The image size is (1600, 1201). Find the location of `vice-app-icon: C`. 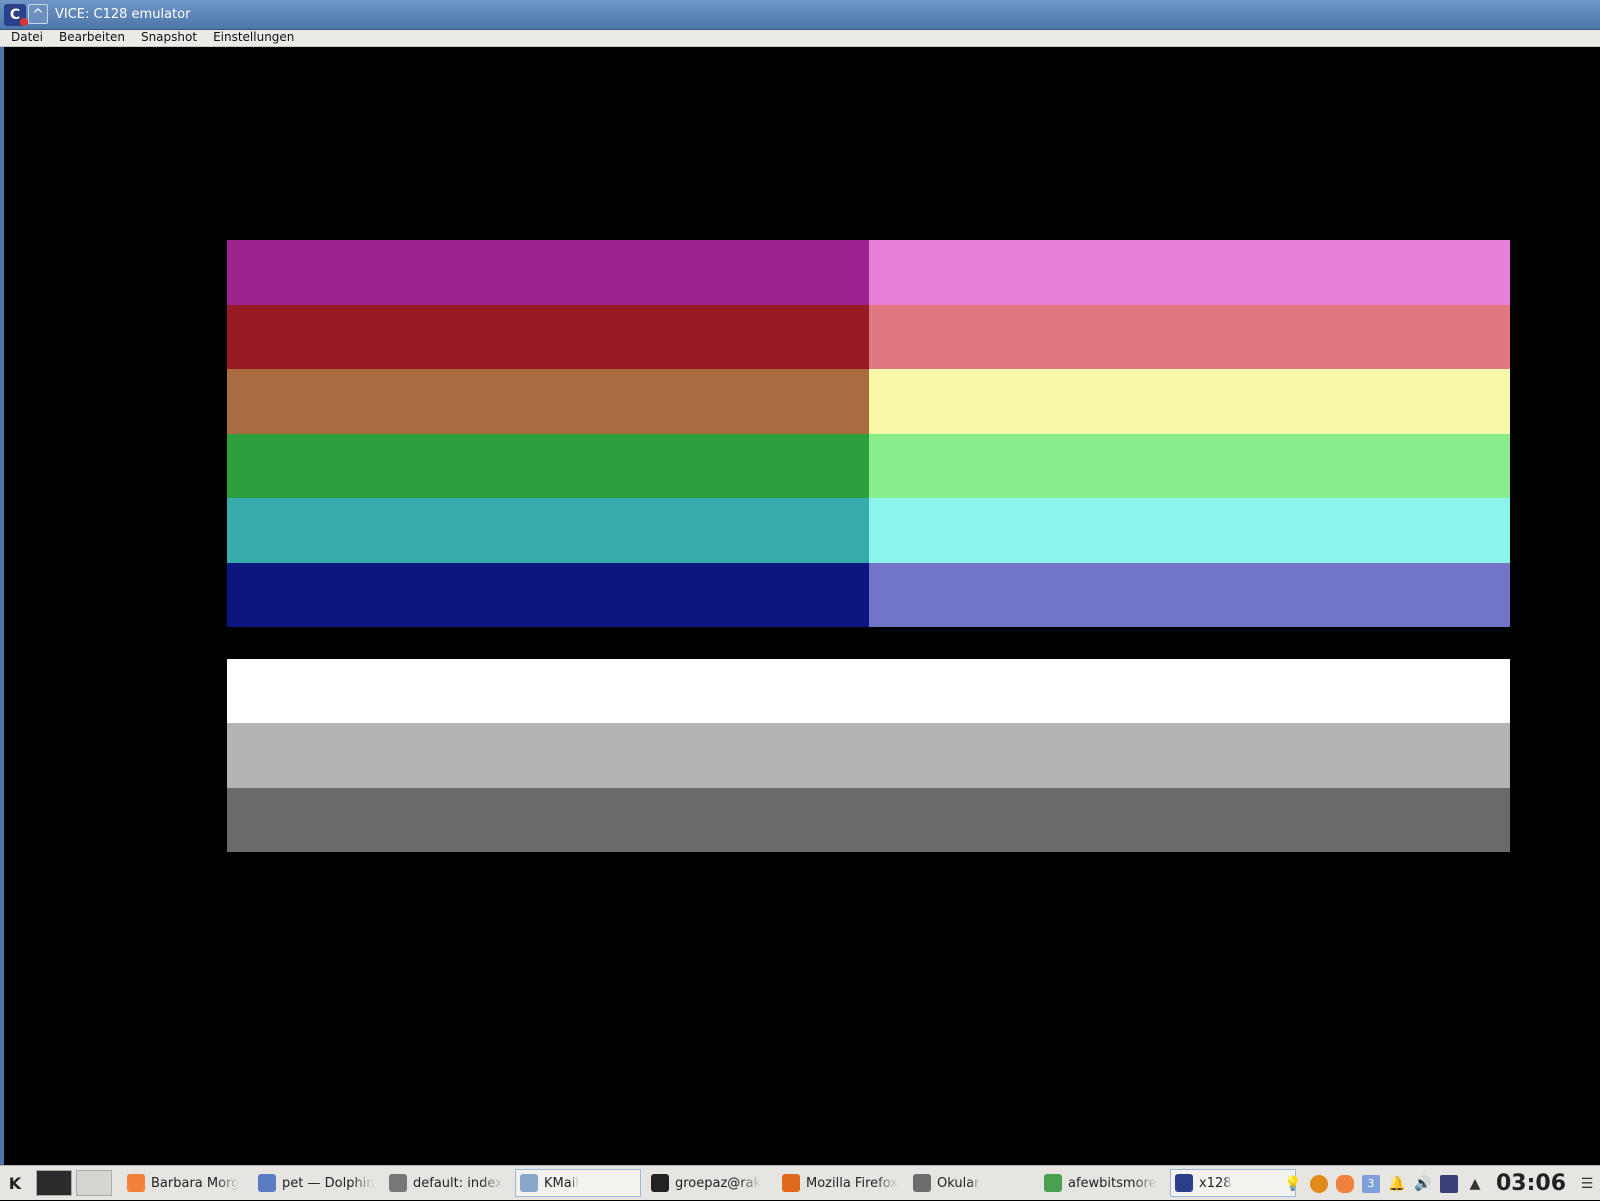

vice-app-icon: C is located at coordinates (16, 15).